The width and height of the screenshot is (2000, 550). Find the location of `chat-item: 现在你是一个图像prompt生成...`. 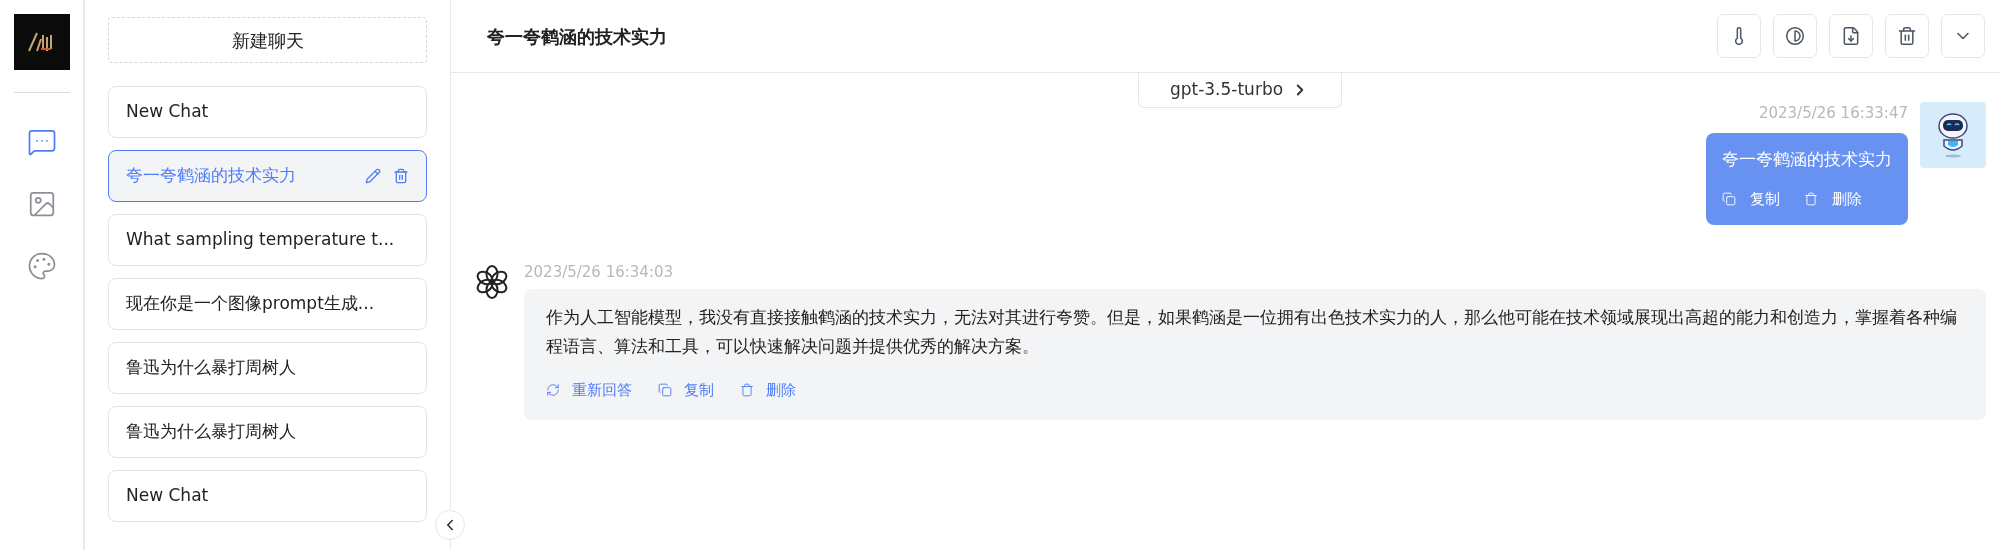

chat-item: 现在你是一个图像prompt生成... is located at coordinates (267, 304).